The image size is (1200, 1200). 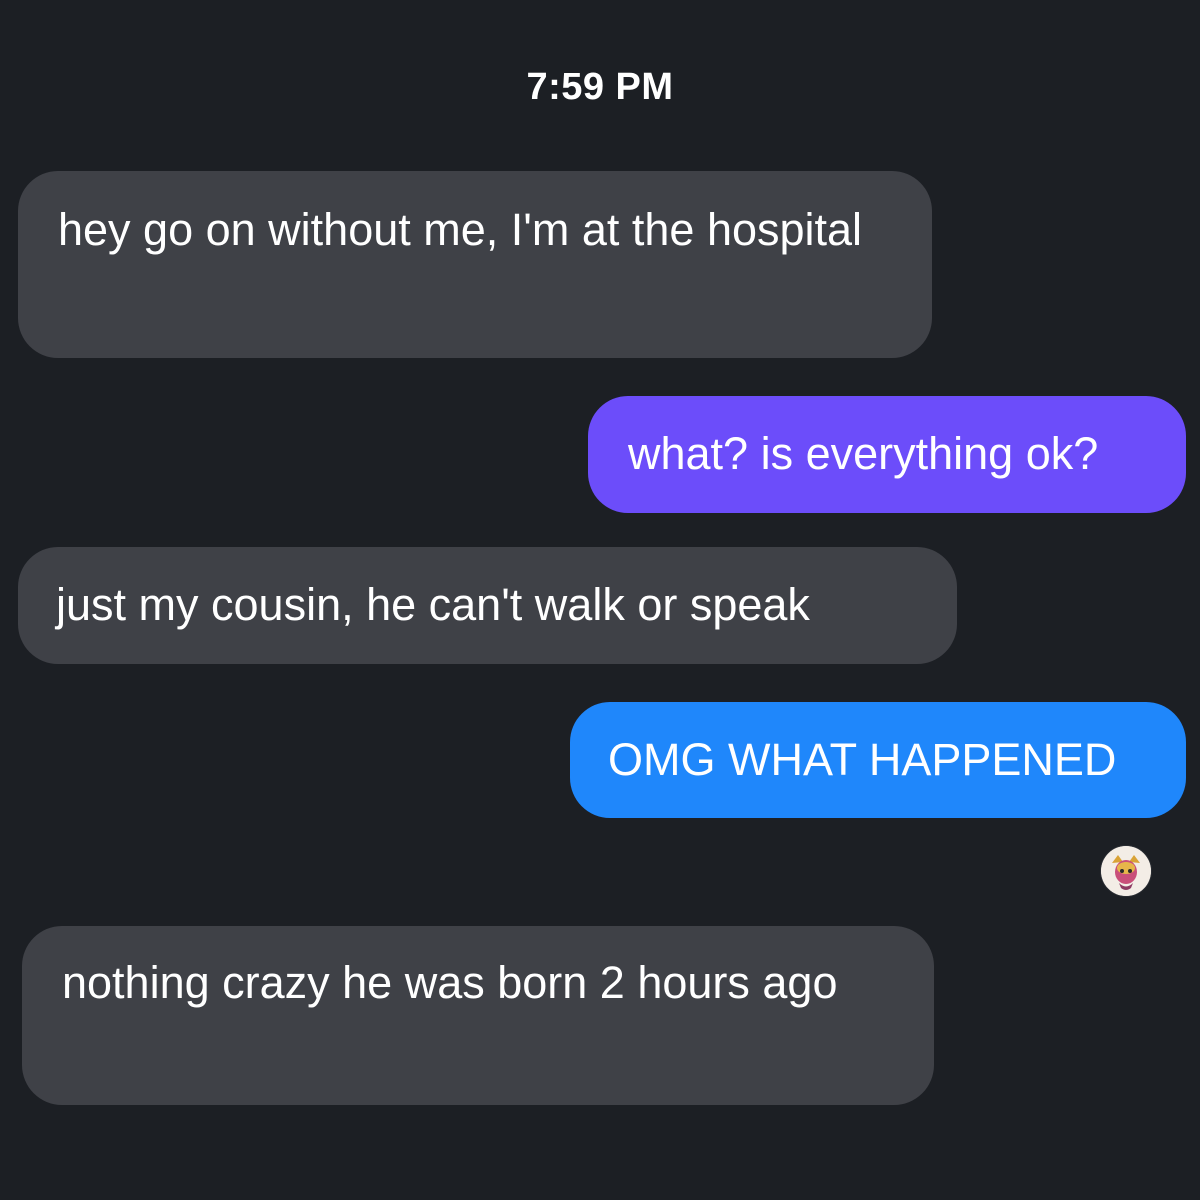 What do you see at coordinates (487, 605) in the screenshot?
I see `incoming-message-bubble: just my cousin, he can't walk or speak` at bounding box center [487, 605].